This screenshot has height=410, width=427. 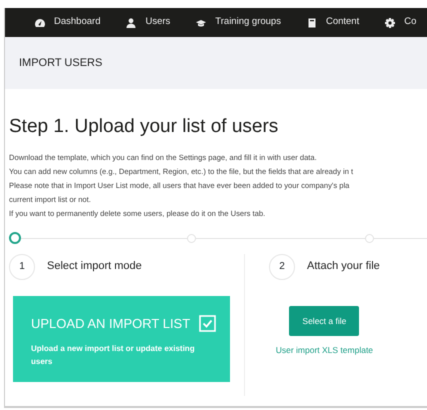 What do you see at coordinates (67, 22) in the screenshot?
I see `nav-link: Dashboard` at bounding box center [67, 22].